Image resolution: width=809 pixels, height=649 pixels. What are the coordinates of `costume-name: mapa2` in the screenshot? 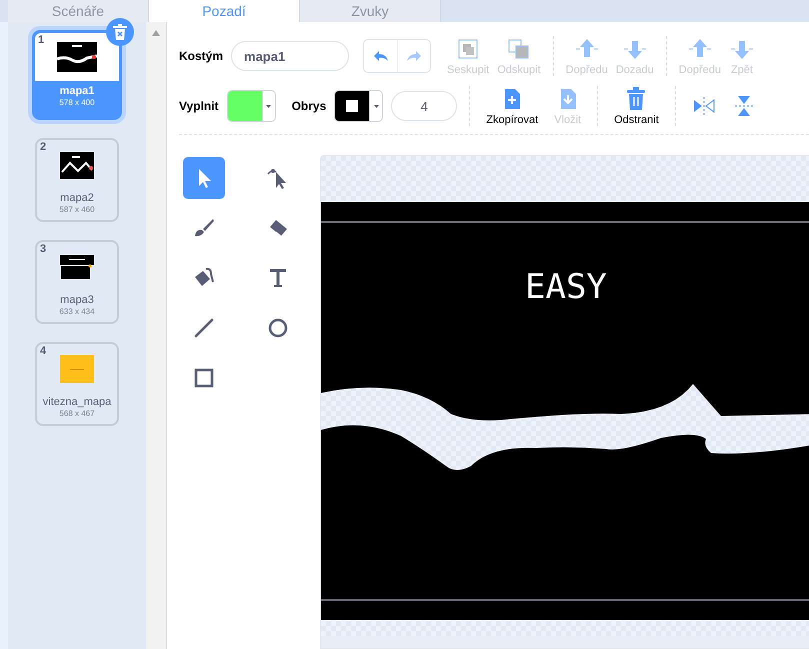 It's located at (77, 198).